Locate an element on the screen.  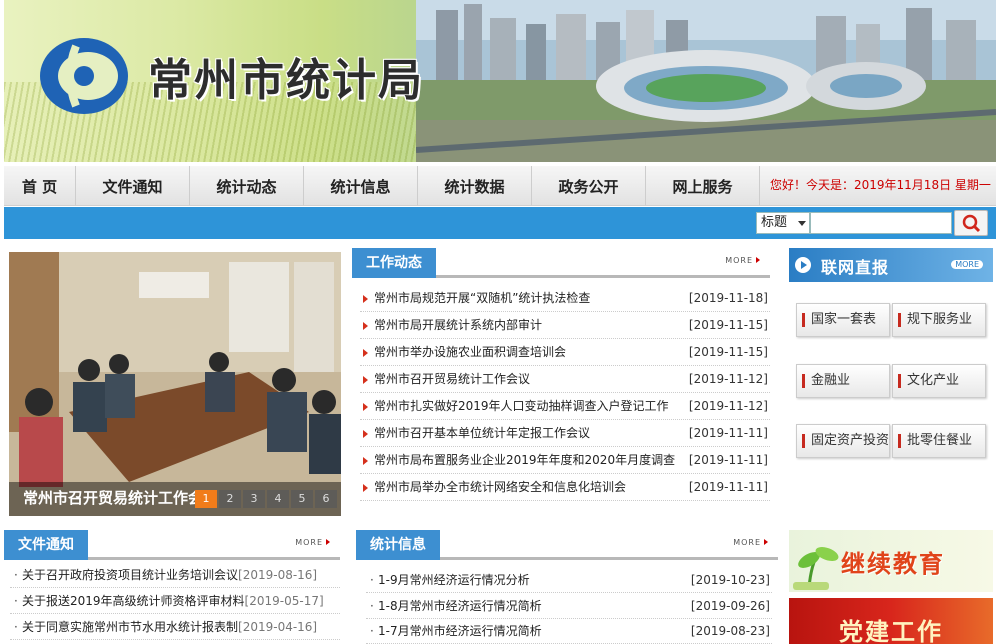
news-title: 常州市召开贸易统计工作会议 is located at coordinates (452, 379).